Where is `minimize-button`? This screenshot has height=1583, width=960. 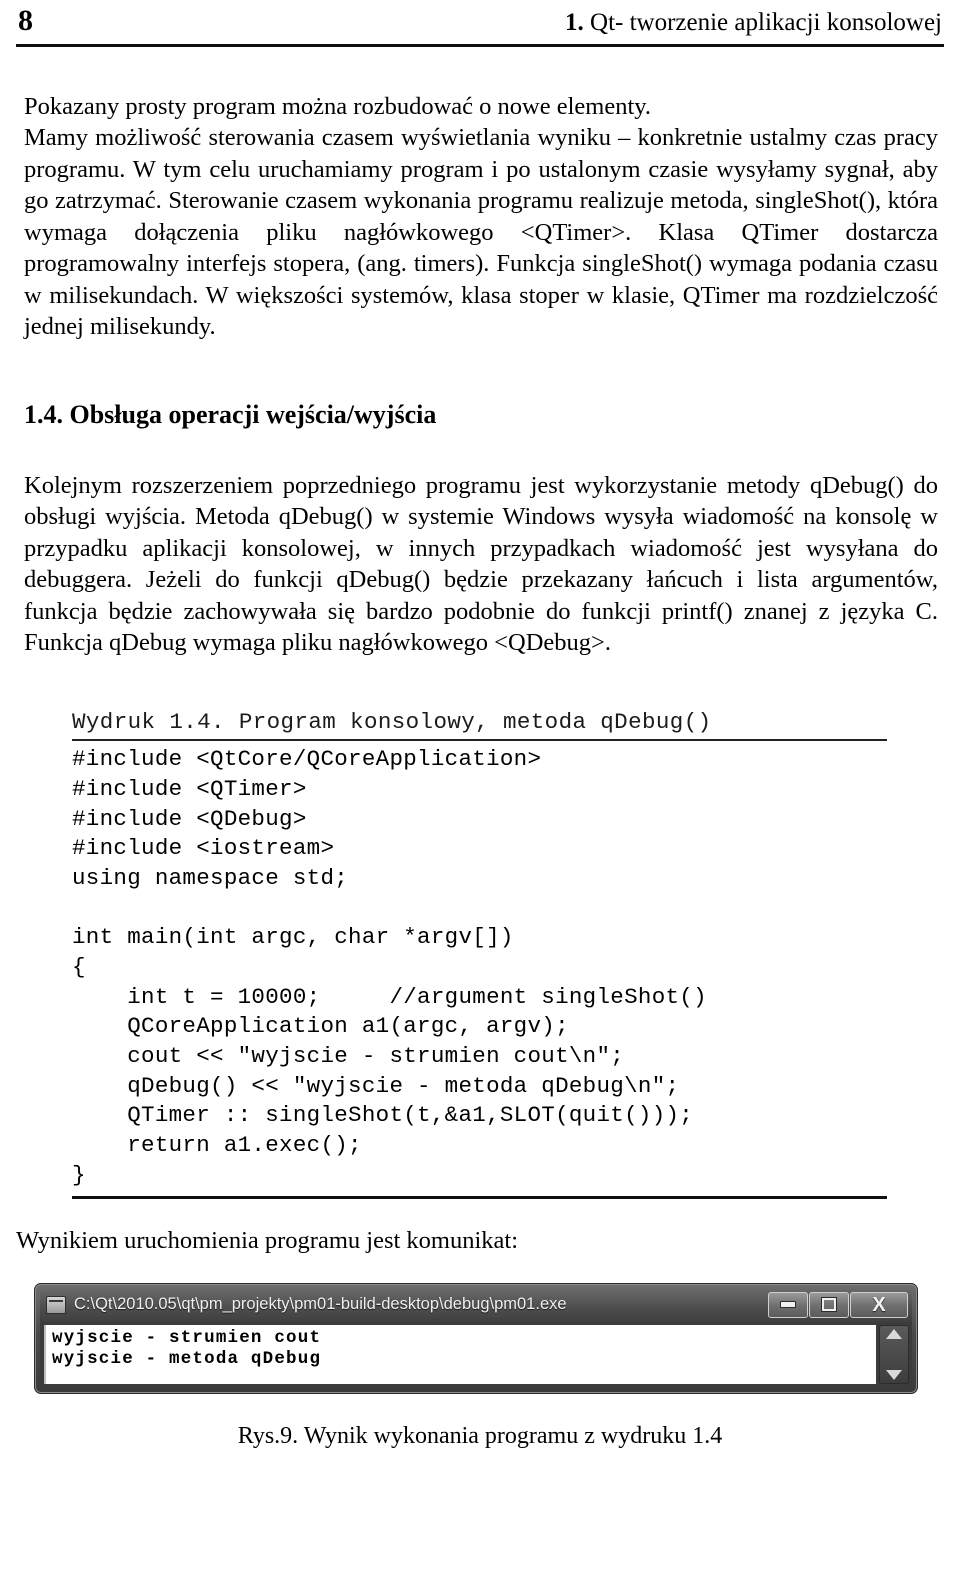 minimize-button is located at coordinates (788, 1304).